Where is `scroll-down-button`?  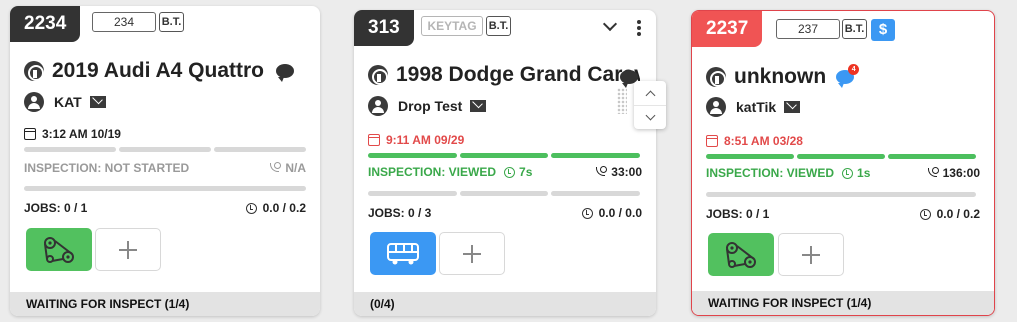
scroll-down-button is located at coordinates (650, 117).